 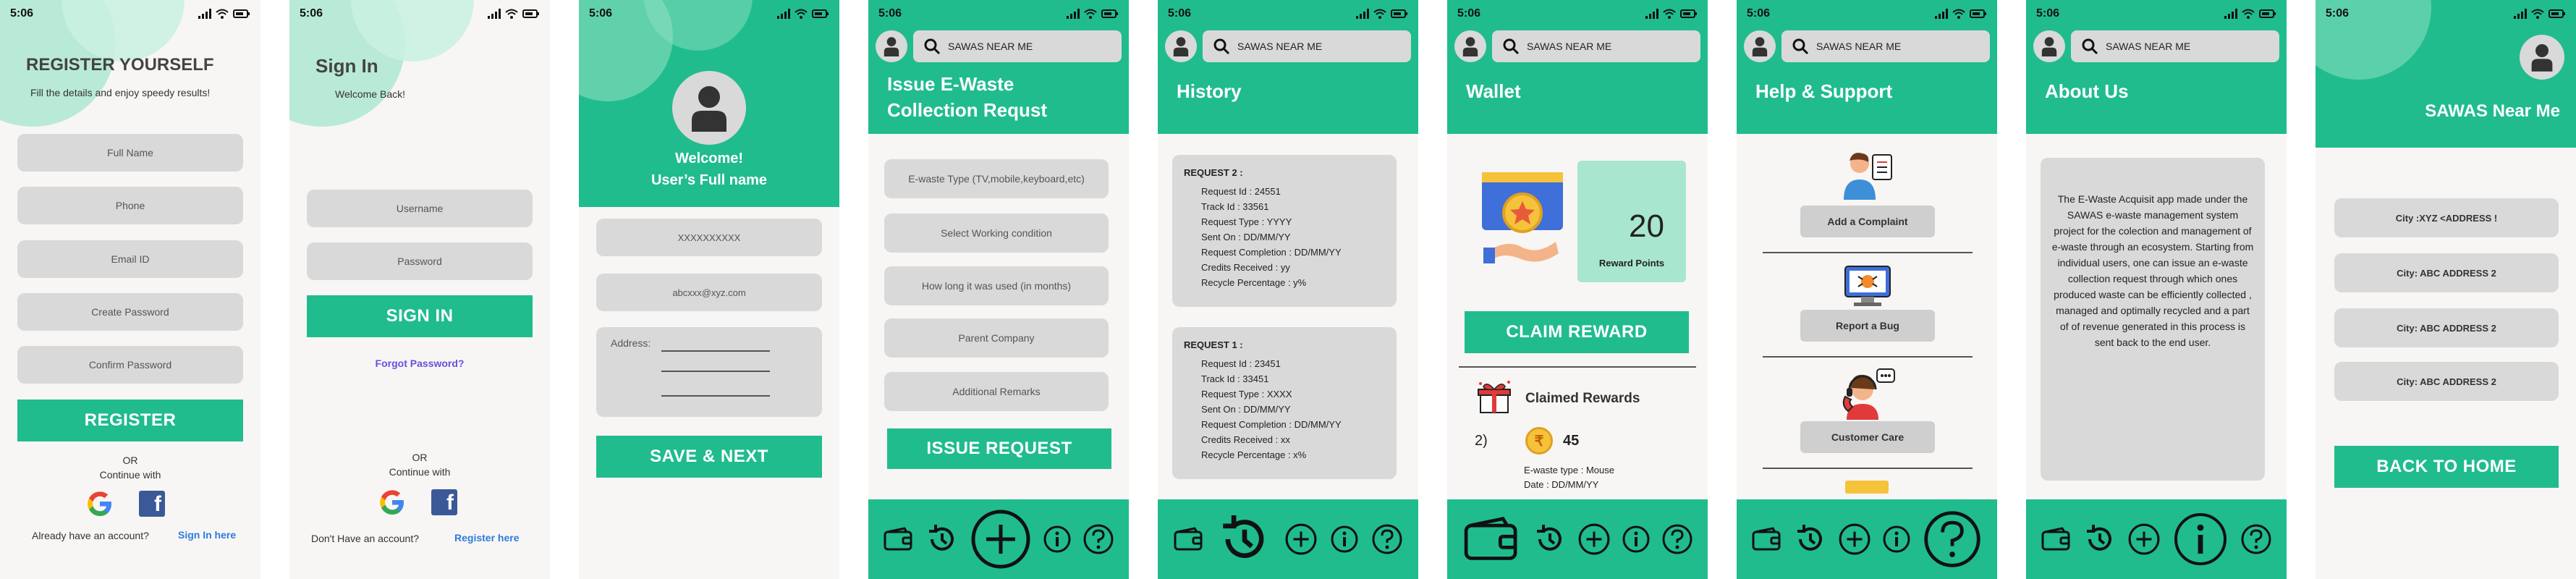 What do you see at coordinates (130, 153) in the screenshot?
I see `full-name-field: Full Name` at bounding box center [130, 153].